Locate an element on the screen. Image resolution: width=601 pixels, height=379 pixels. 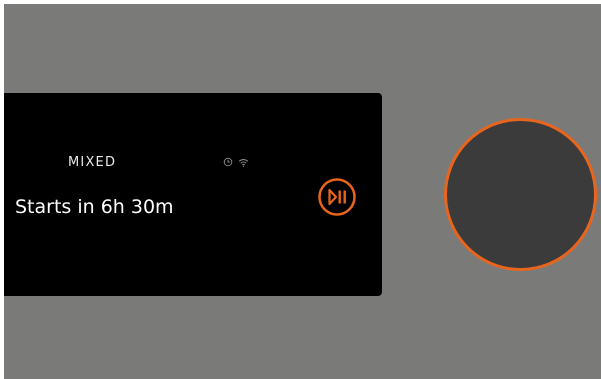
play-pause-button is located at coordinates (337, 197).